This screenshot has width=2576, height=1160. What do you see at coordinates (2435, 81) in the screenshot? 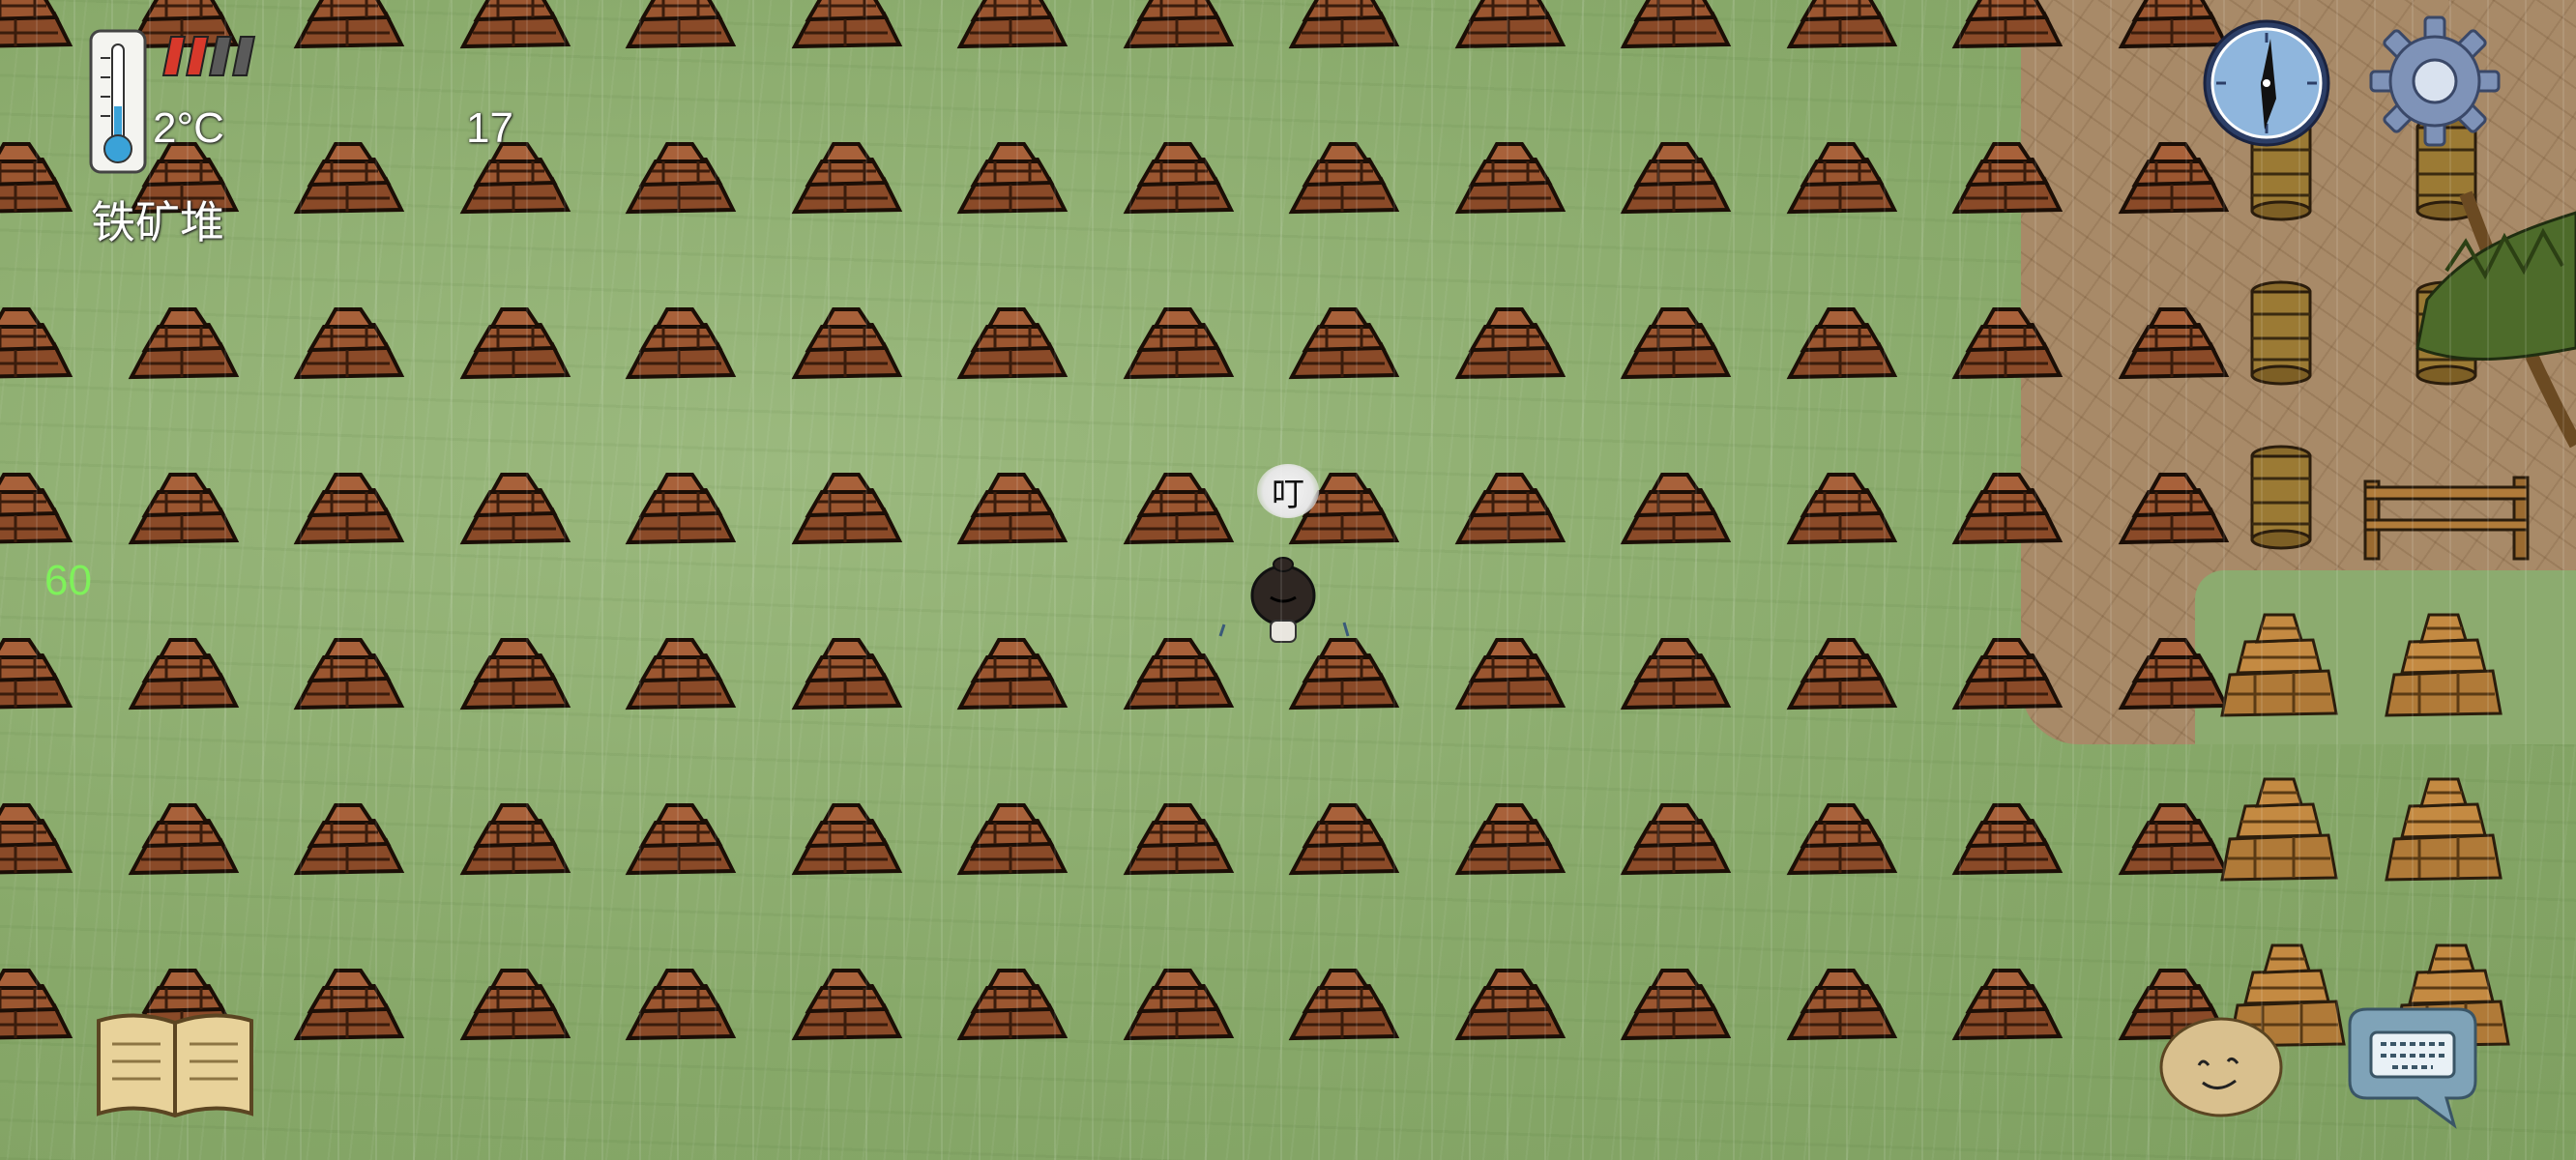
I see `gear-icon` at bounding box center [2435, 81].